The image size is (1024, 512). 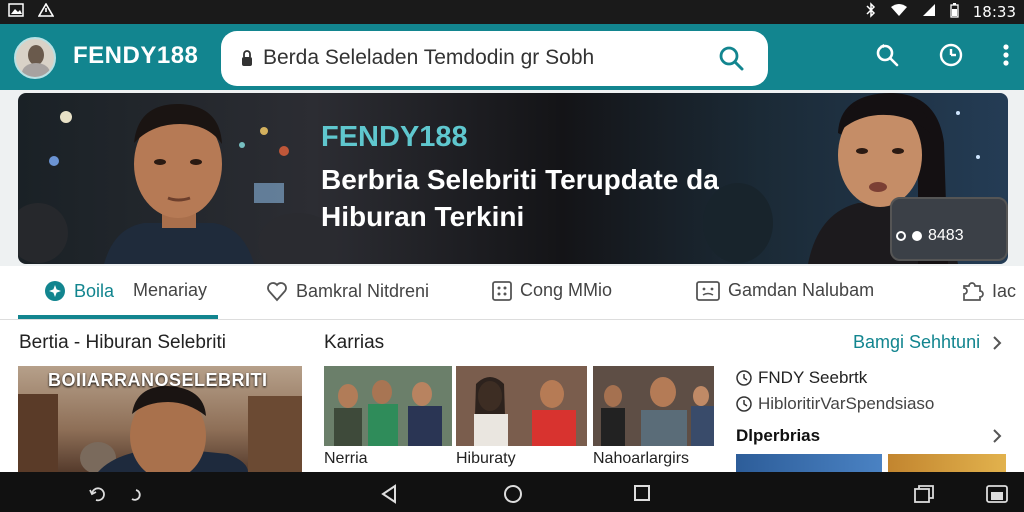 I want to click on karrias-caption-2: Hiburaty, so click(x=486, y=458).